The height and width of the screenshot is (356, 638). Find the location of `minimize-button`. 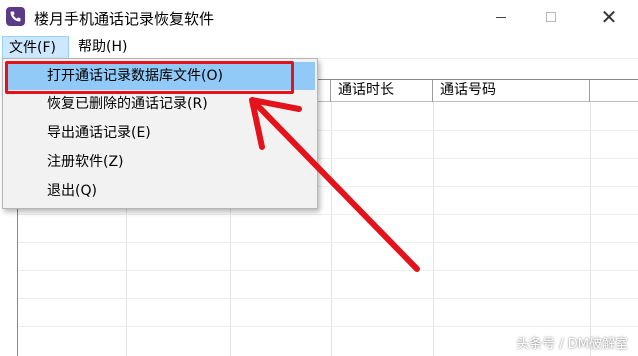

minimize-button is located at coordinates (501, 17).